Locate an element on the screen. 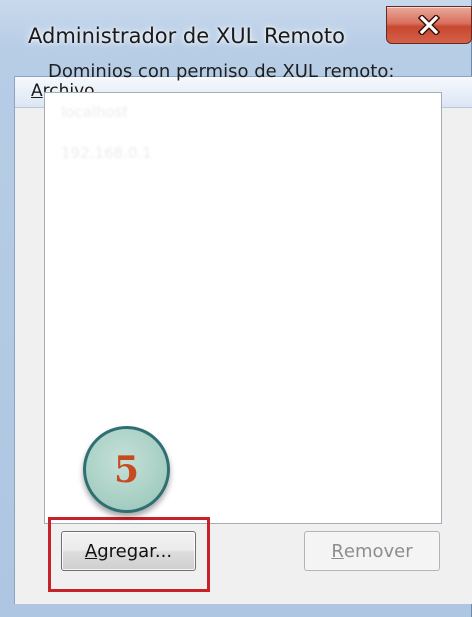  menu-archivo-accesskey: A is located at coordinates (37, 91).